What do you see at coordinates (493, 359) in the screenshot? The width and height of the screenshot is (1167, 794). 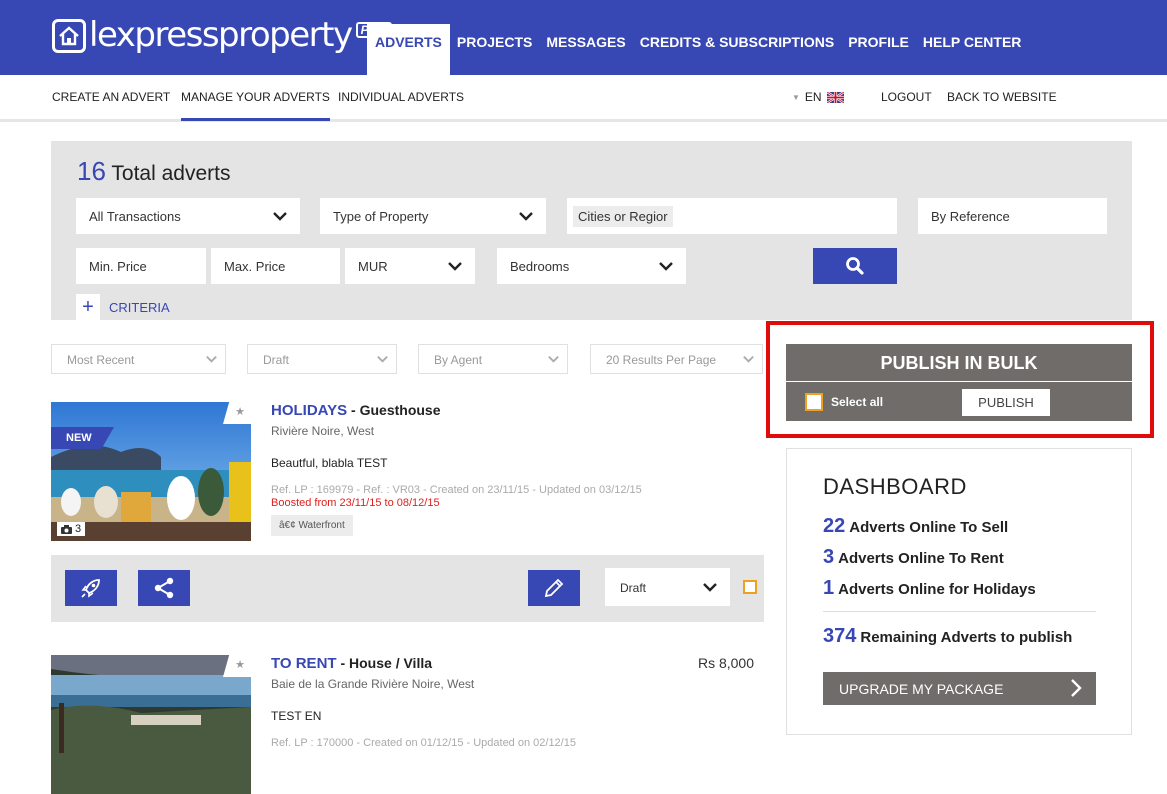 I see `agent-filter-select: By Agent` at bounding box center [493, 359].